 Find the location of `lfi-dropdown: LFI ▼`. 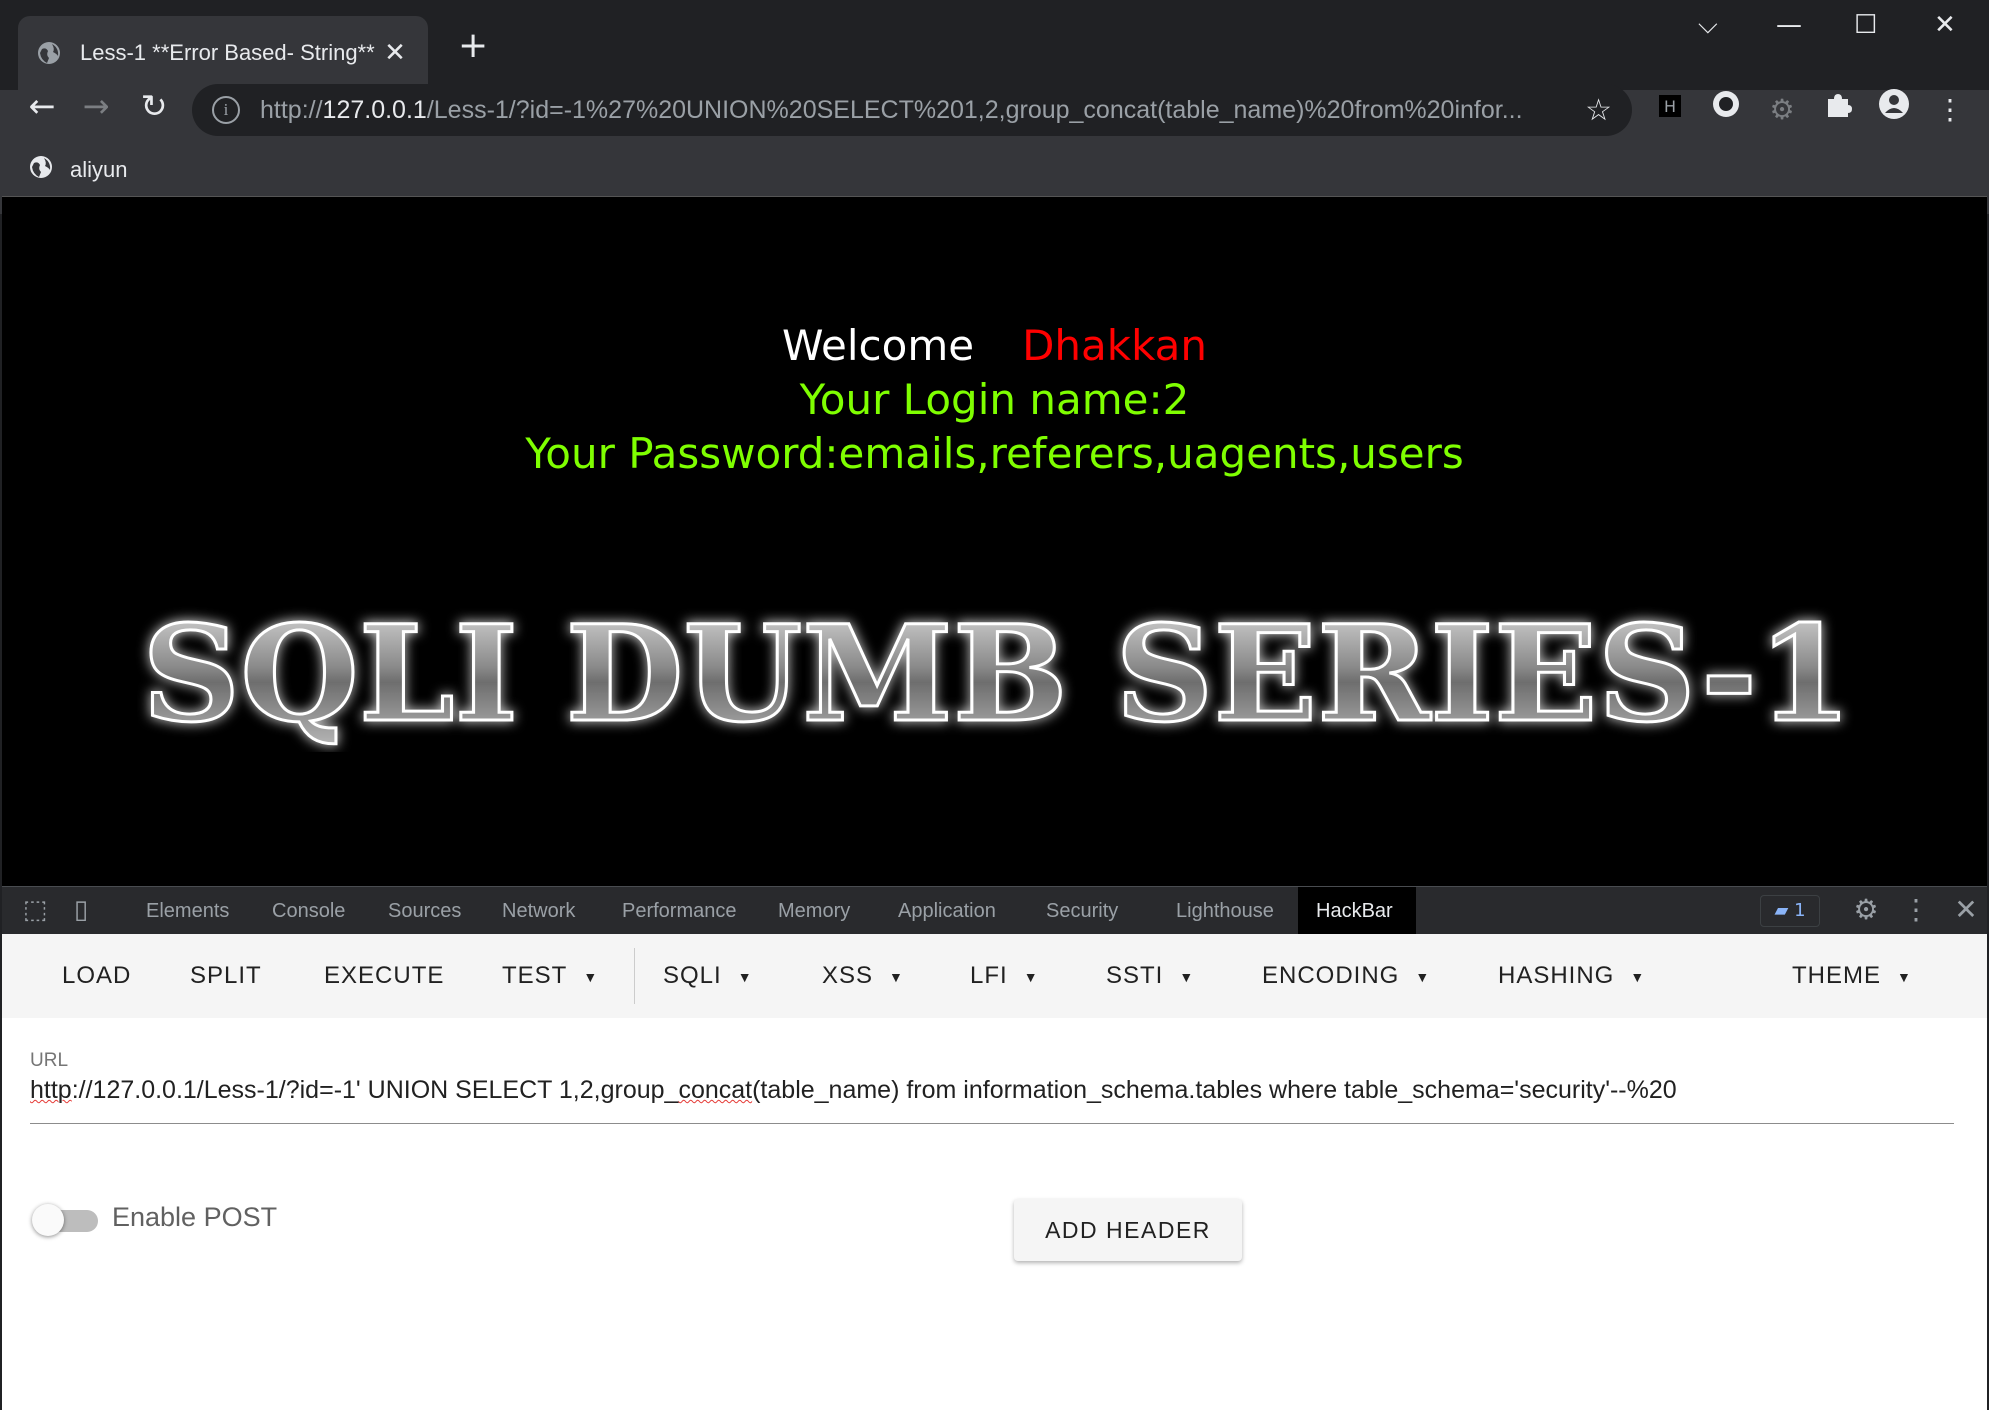

lfi-dropdown: LFI ▼ is located at coordinates (1004, 976).